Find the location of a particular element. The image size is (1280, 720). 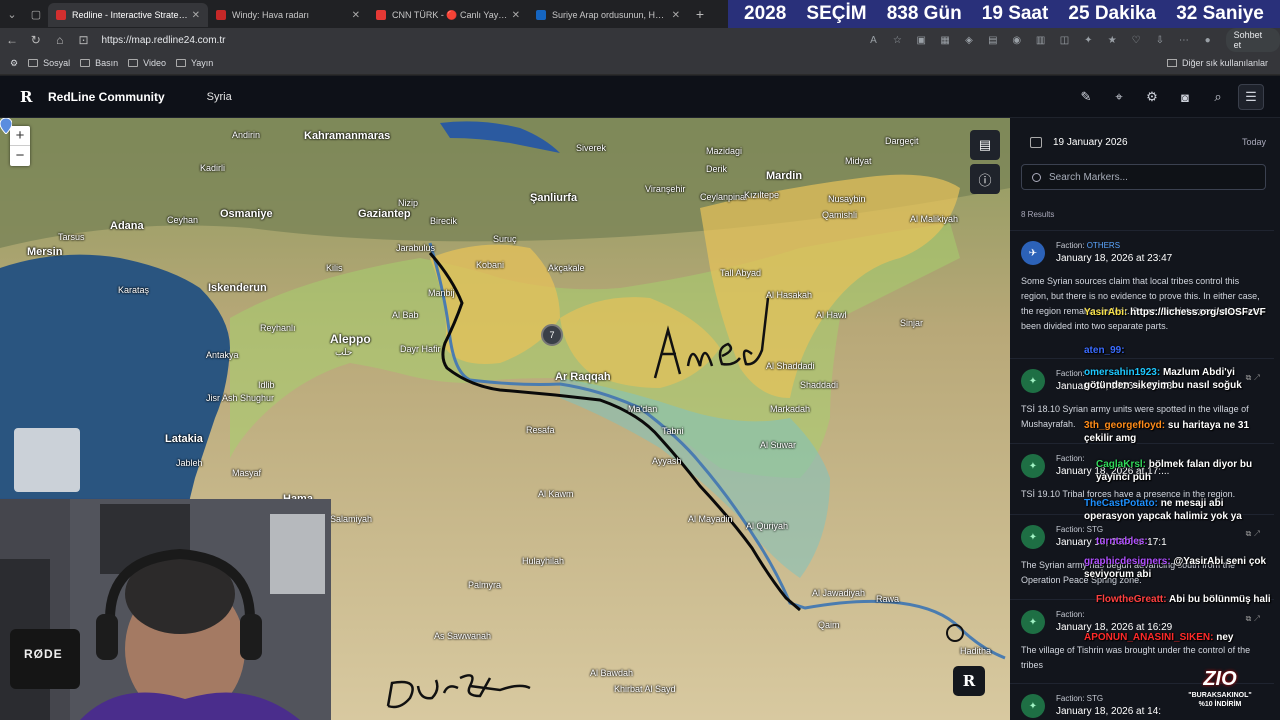

bookmark-folder-video: Video is located at coordinates (147, 63).